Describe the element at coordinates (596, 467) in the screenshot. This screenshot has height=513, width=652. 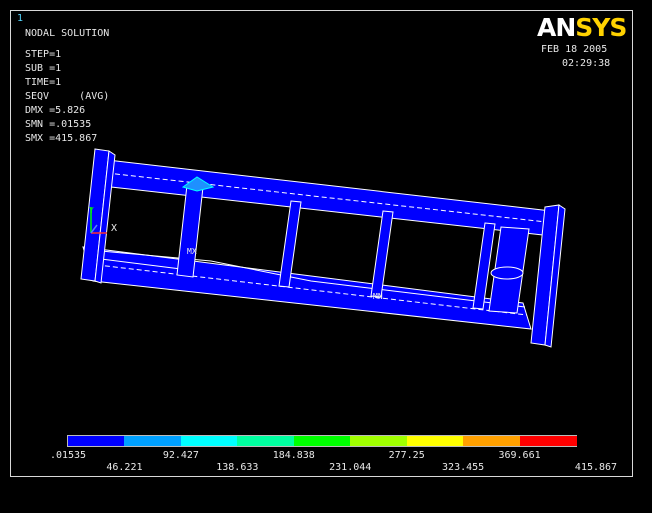
I see `legend-label: 415.867` at that location.